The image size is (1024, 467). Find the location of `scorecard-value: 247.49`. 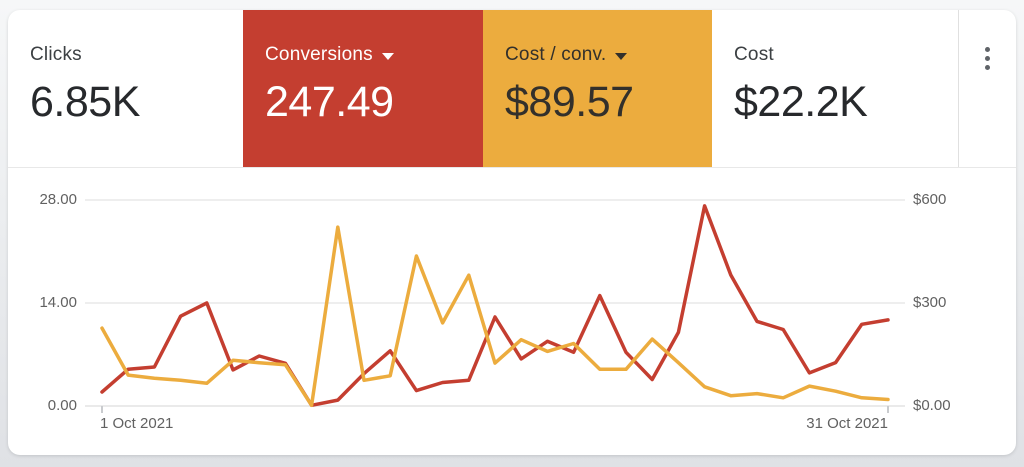

scorecard-value: 247.49 is located at coordinates (329, 102).